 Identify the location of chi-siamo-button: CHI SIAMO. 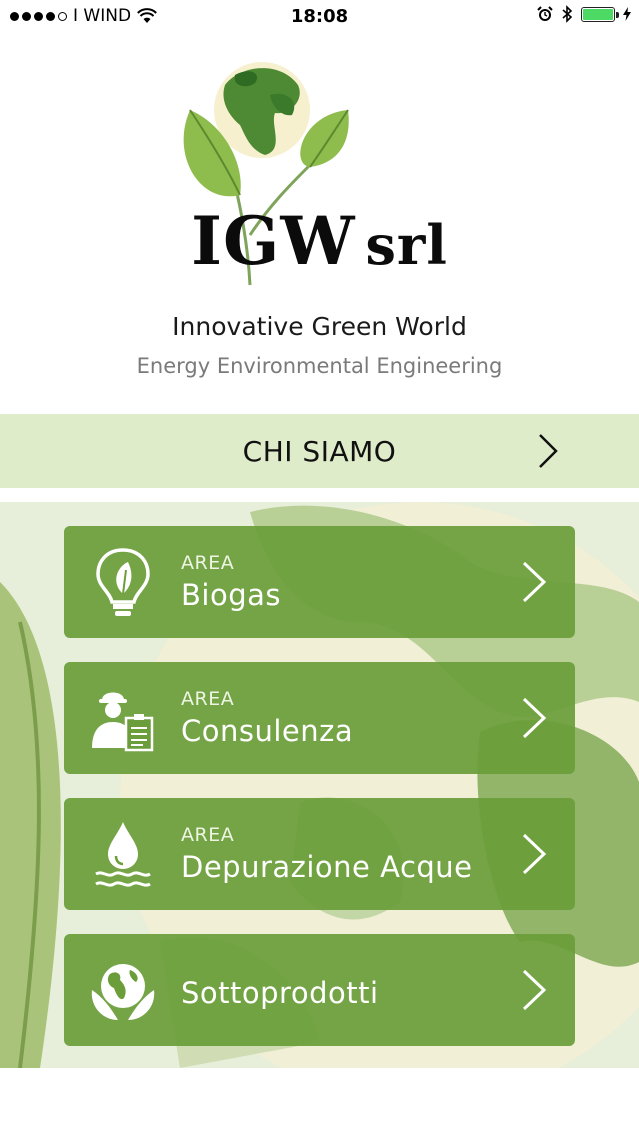
(319, 451).